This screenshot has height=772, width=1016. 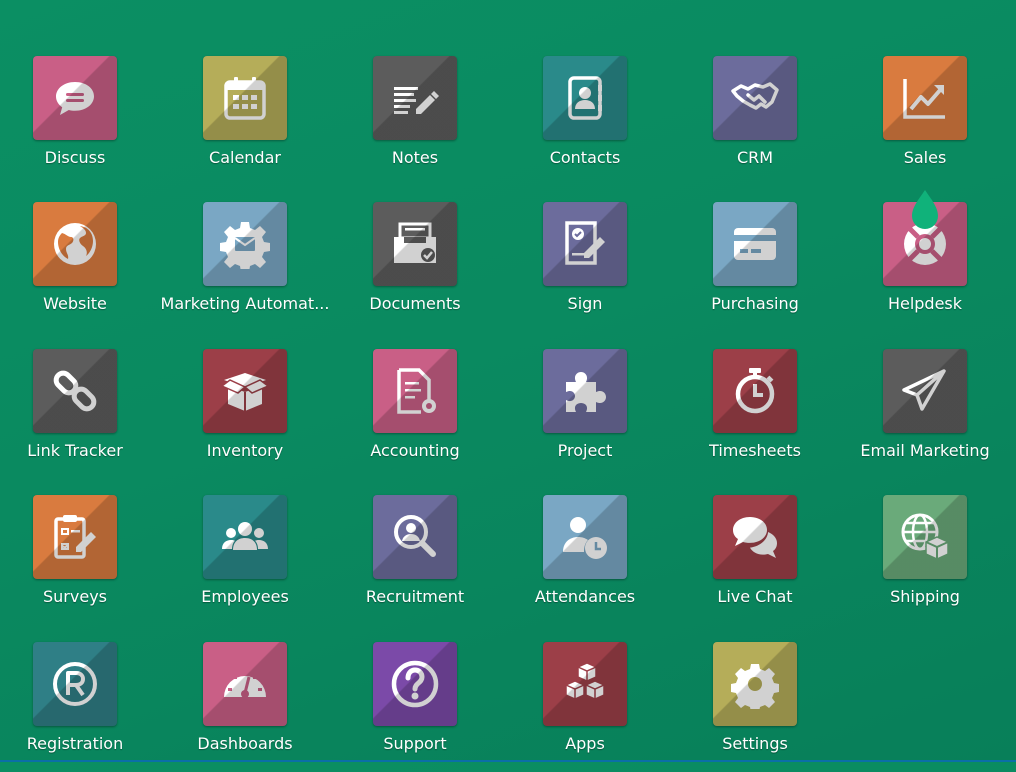 What do you see at coordinates (925, 450) in the screenshot?
I see `app-label: Email Marketing` at bounding box center [925, 450].